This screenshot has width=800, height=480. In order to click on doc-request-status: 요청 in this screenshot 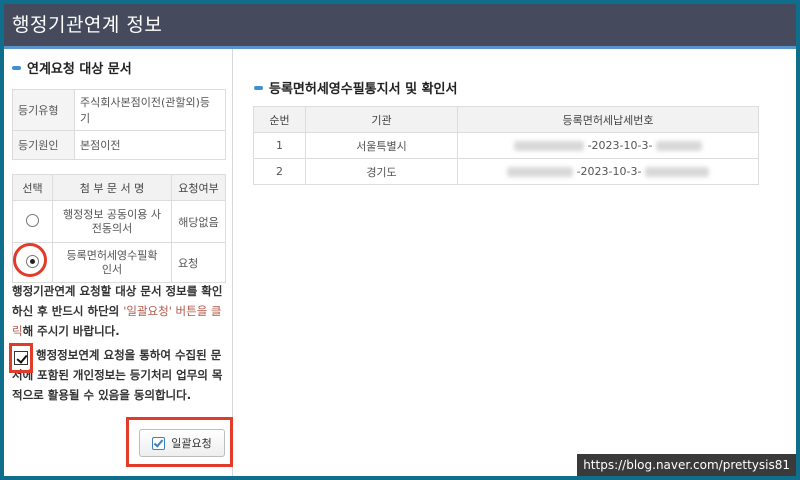, I will do `click(198, 262)`.